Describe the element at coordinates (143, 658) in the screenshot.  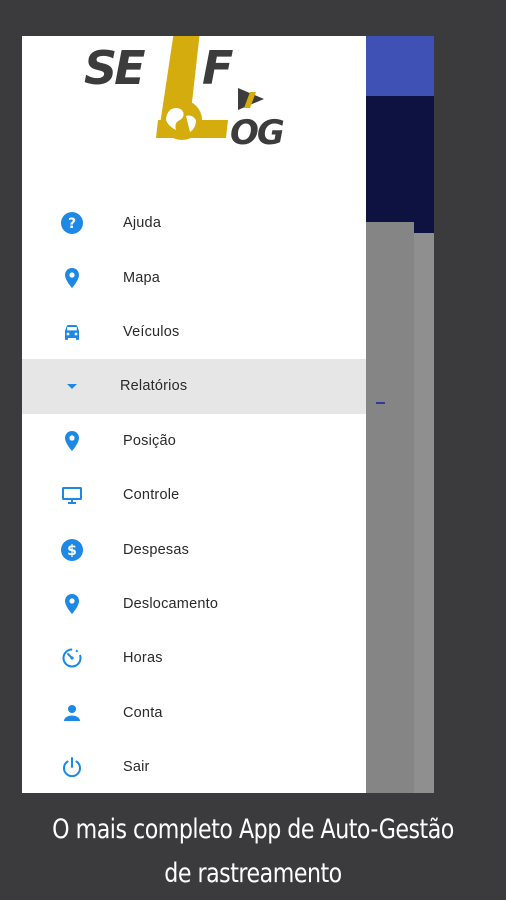
I see `menu-item-label: Horas` at that location.